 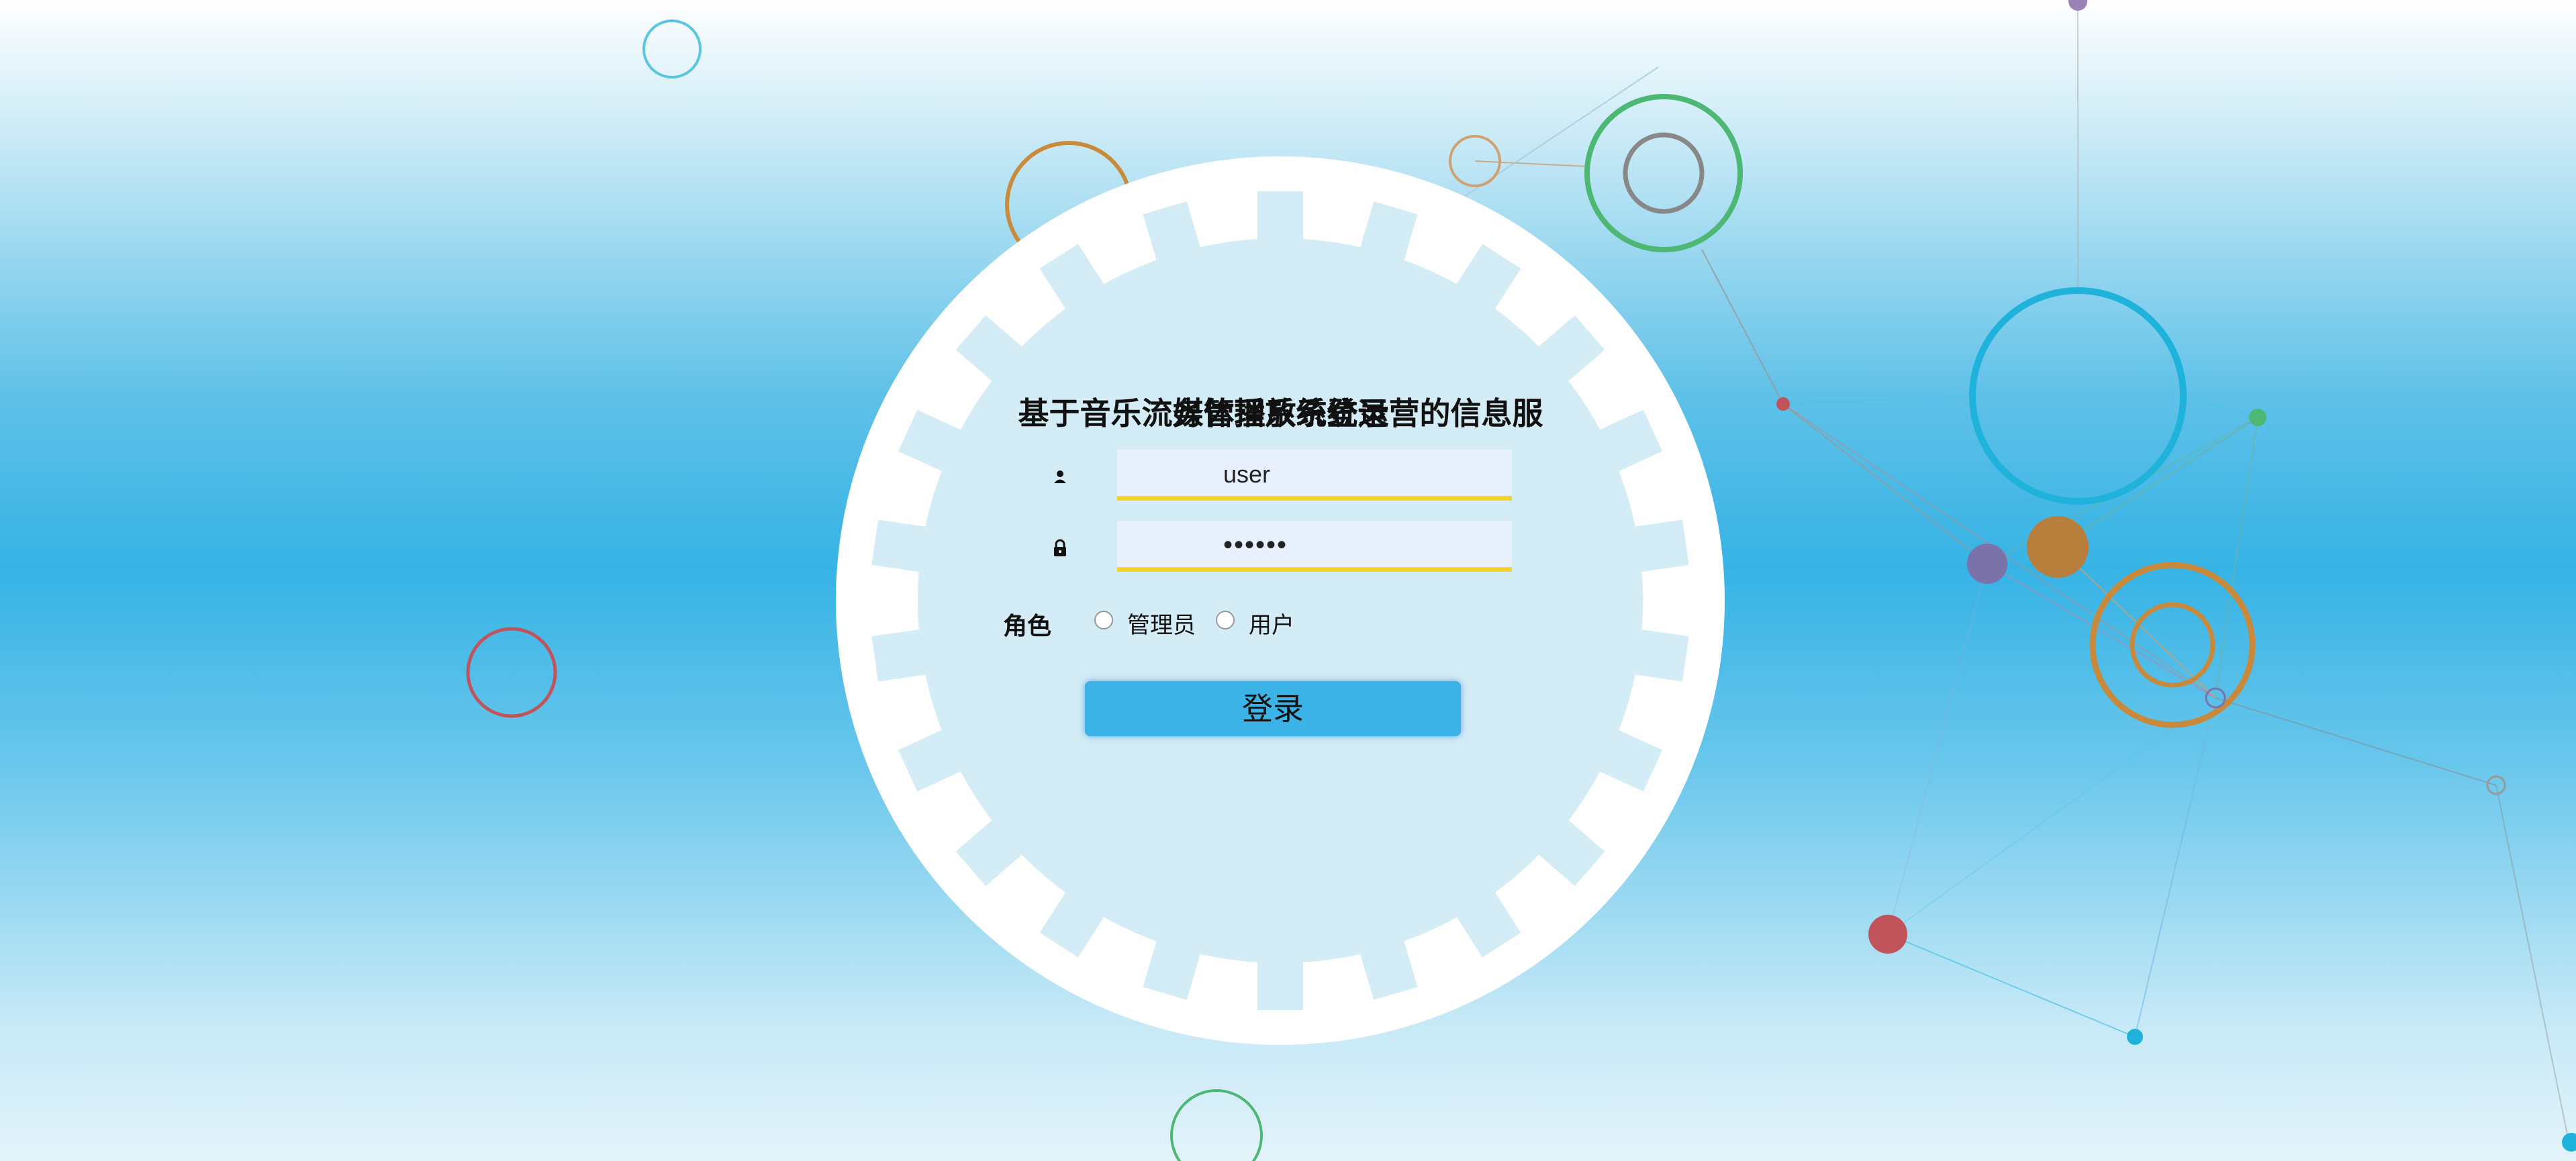 I want to click on user-icon, so click(x=1060, y=477).